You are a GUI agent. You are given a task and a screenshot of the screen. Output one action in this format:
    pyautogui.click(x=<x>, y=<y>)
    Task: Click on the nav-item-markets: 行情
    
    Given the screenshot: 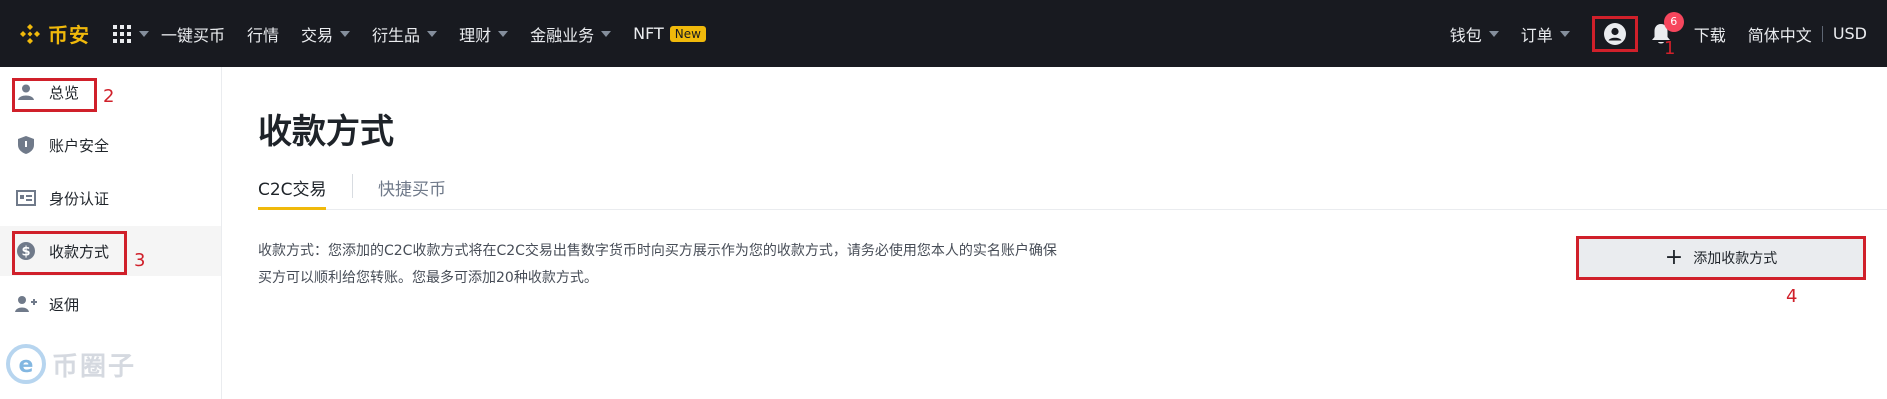 What is the action you would take?
    pyautogui.click(x=263, y=34)
    